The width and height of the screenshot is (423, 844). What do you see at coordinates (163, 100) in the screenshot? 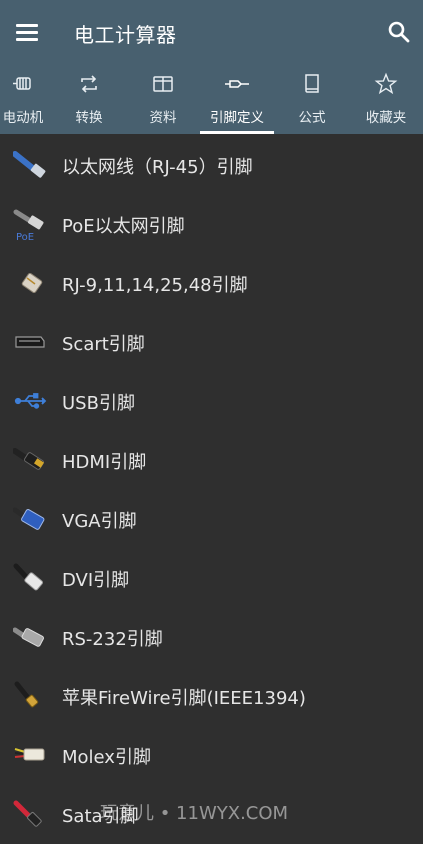
I see `tab-resources: 资料` at bounding box center [163, 100].